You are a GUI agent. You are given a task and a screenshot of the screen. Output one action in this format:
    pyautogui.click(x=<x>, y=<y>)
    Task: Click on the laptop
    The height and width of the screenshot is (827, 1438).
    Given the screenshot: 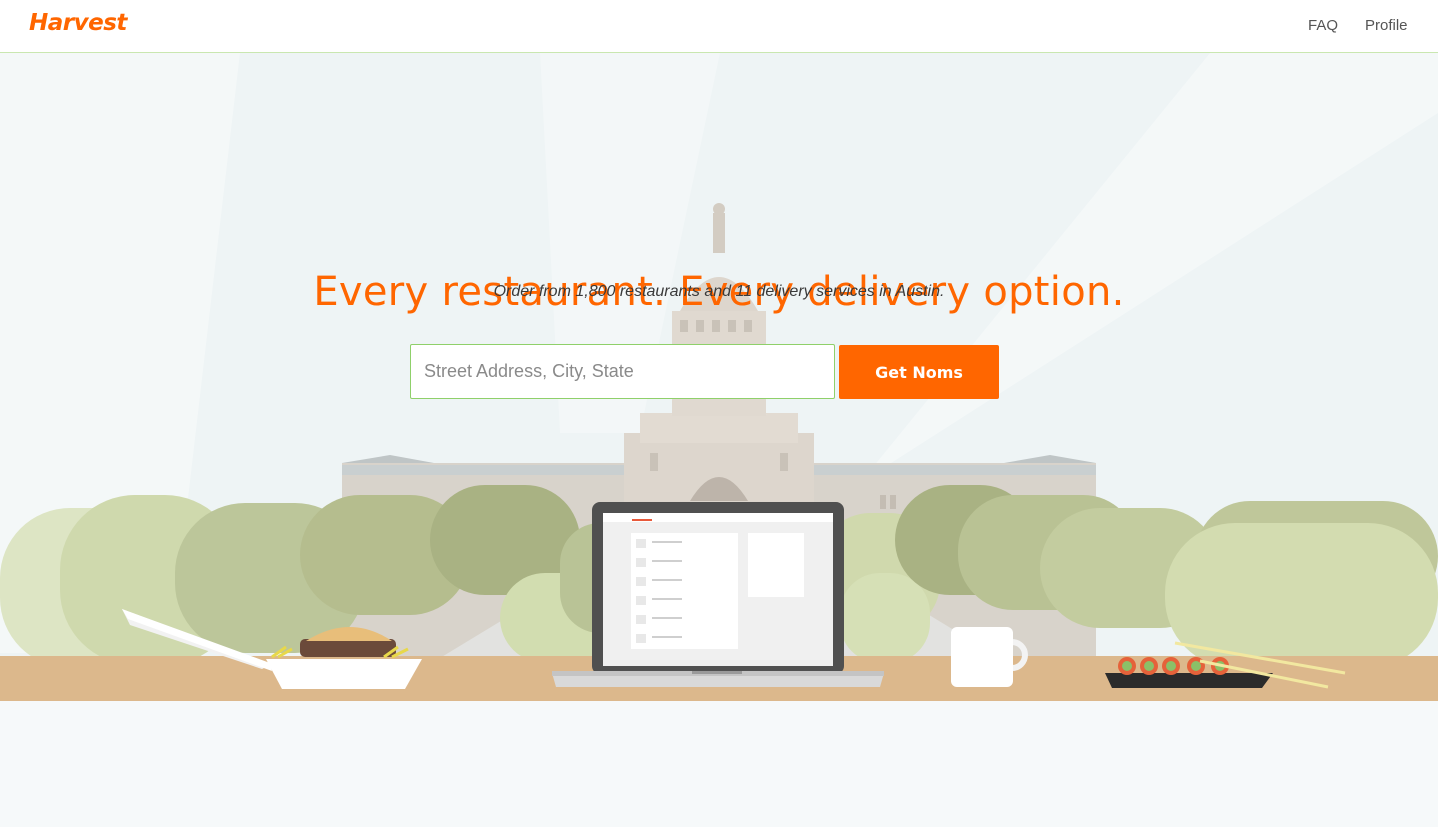 What is the action you would take?
    pyautogui.click(x=718, y=594)
    